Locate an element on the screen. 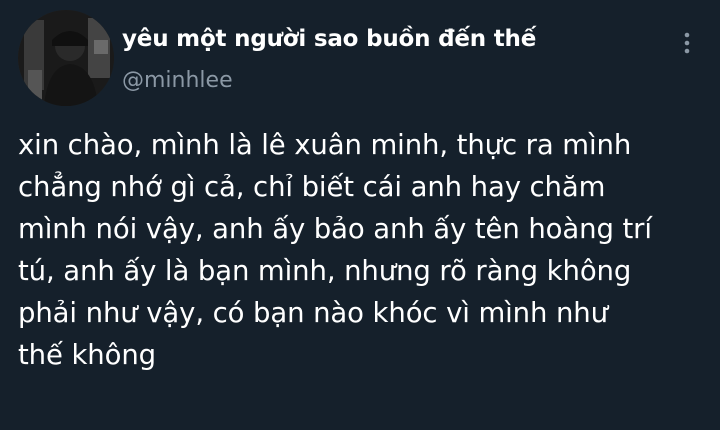 The height and width of the screenshot is (430, 720). display-name: yêu một người sao buồn đến thế is located at coordinates (329, 39).